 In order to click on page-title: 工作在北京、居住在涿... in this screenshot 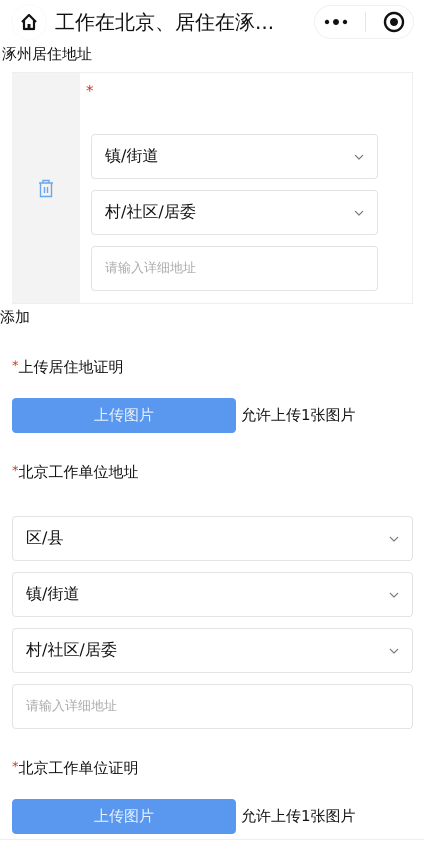, I will do `click(165, 22)`.